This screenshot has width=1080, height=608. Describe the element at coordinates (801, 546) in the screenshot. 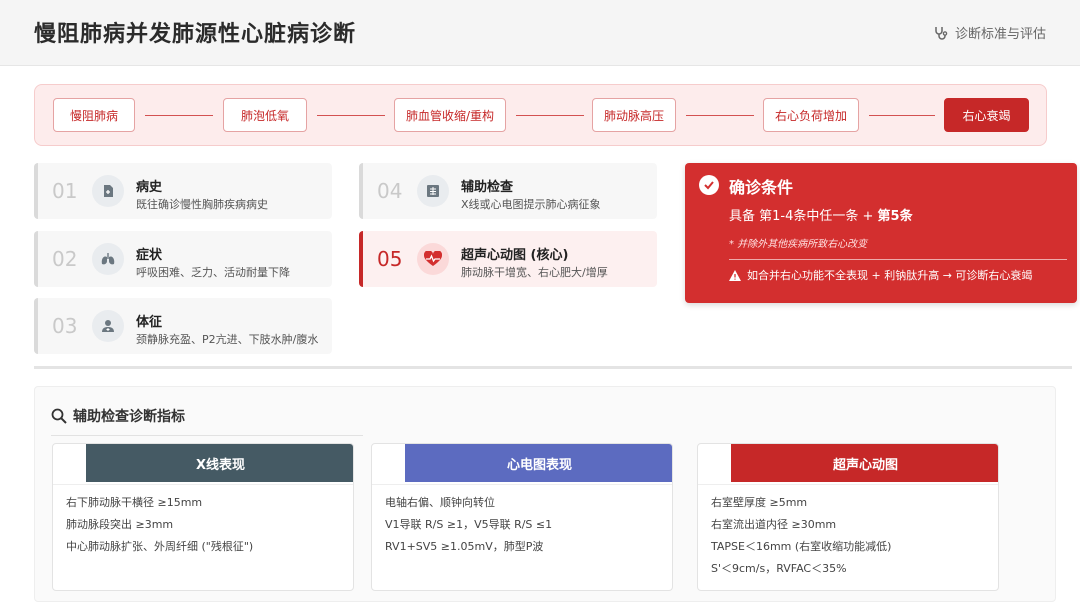

I see `list-item: TAPSE＜16mm (右室收缩功能减低)` at that location.